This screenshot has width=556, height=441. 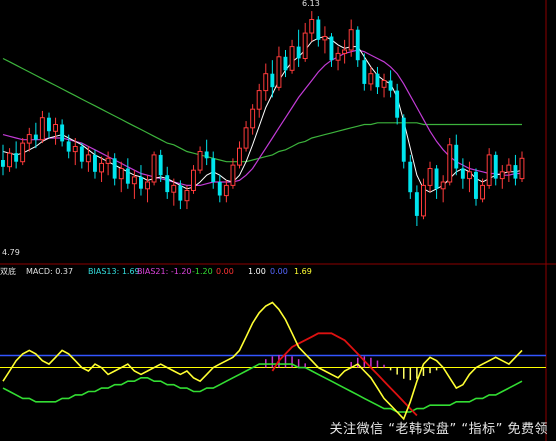 I want to click on bias21-value-label: BIAS21: -1.20, so click(x=164, y=271).